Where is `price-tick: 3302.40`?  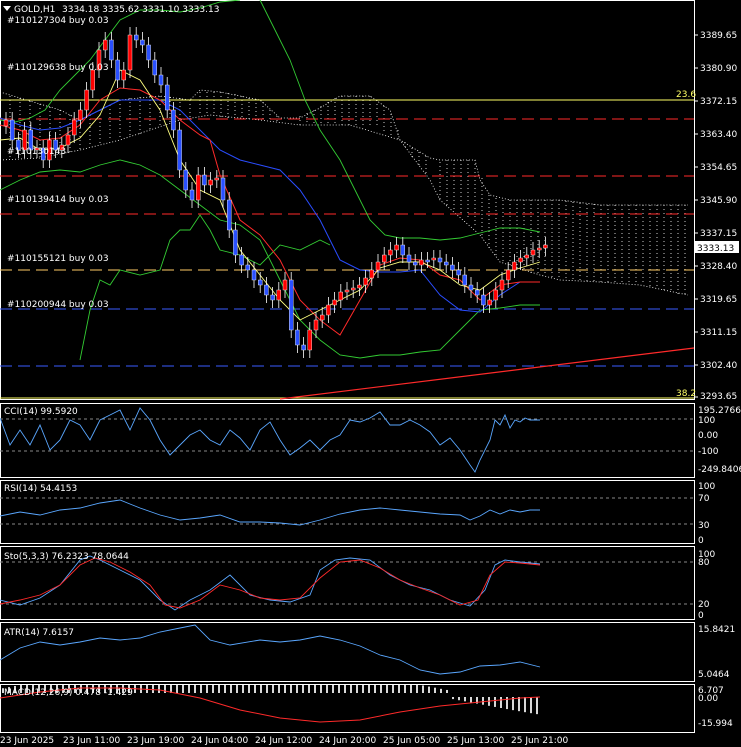
price-tick: 3302.40 is located at coordinates (718, 366).